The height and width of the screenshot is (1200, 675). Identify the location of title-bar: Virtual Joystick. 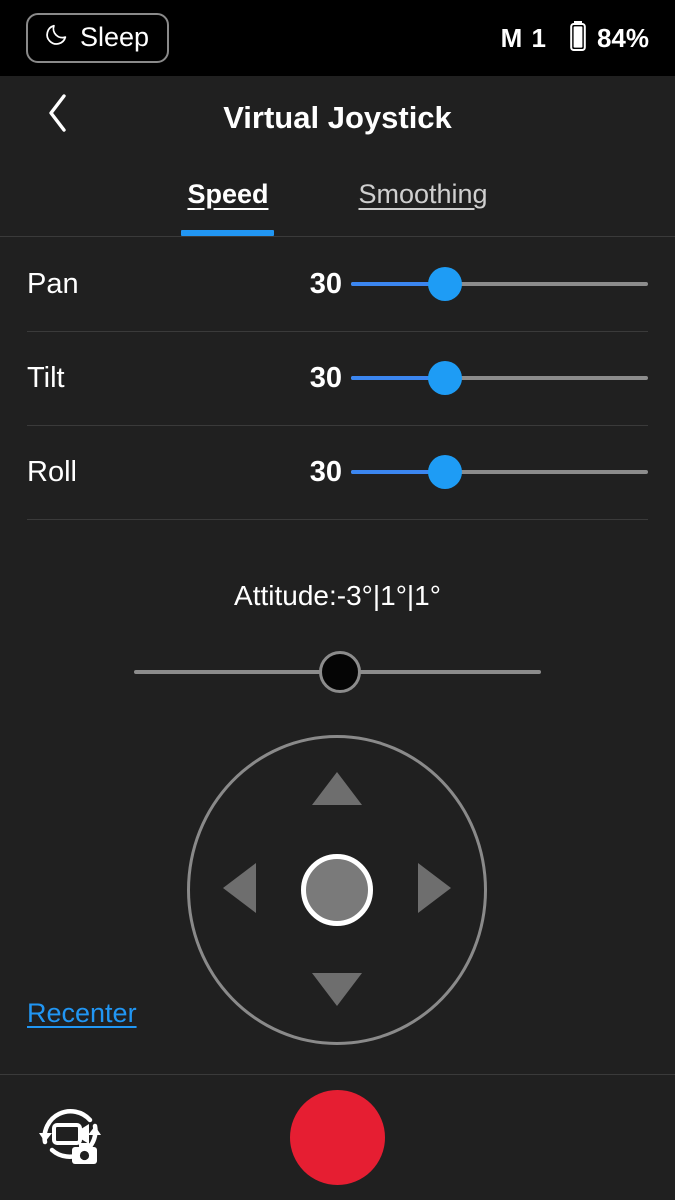
(337, 118).